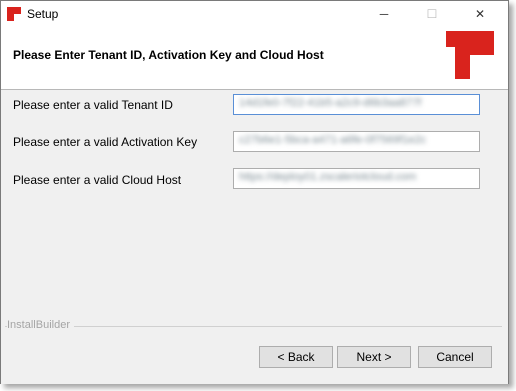 Image resolution: width=516 pixels, height=391 pixels. I want to click on minimize-icon: ─, so click(384, 14).